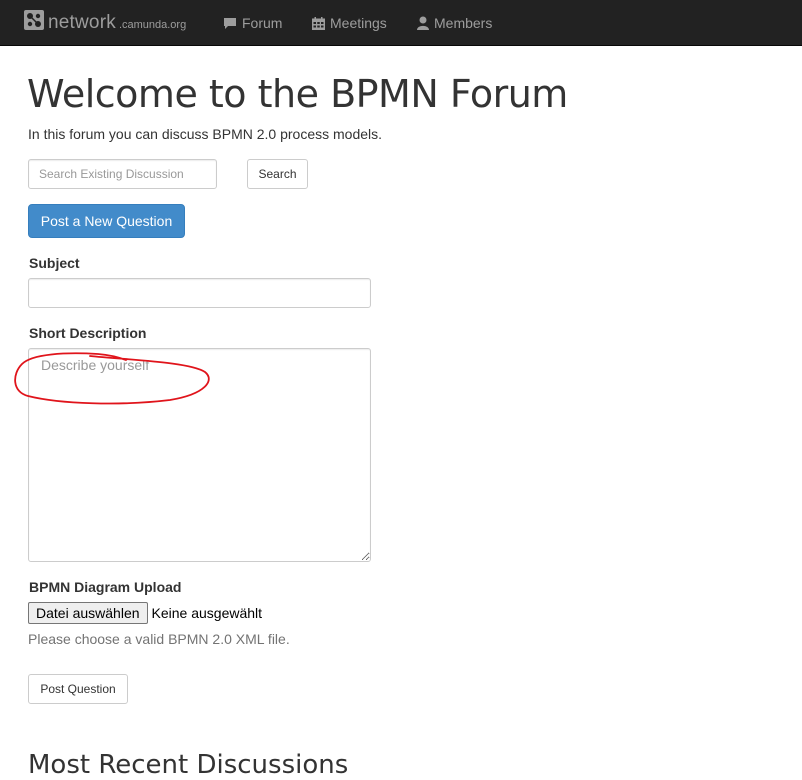 The width and height of the screenshot is (802, 780). What do you see at coordinates (188, 765) in the screenshot?
I see `recent-discussions-heading: Most Recent Discussions` at bounding box center [188, 765].